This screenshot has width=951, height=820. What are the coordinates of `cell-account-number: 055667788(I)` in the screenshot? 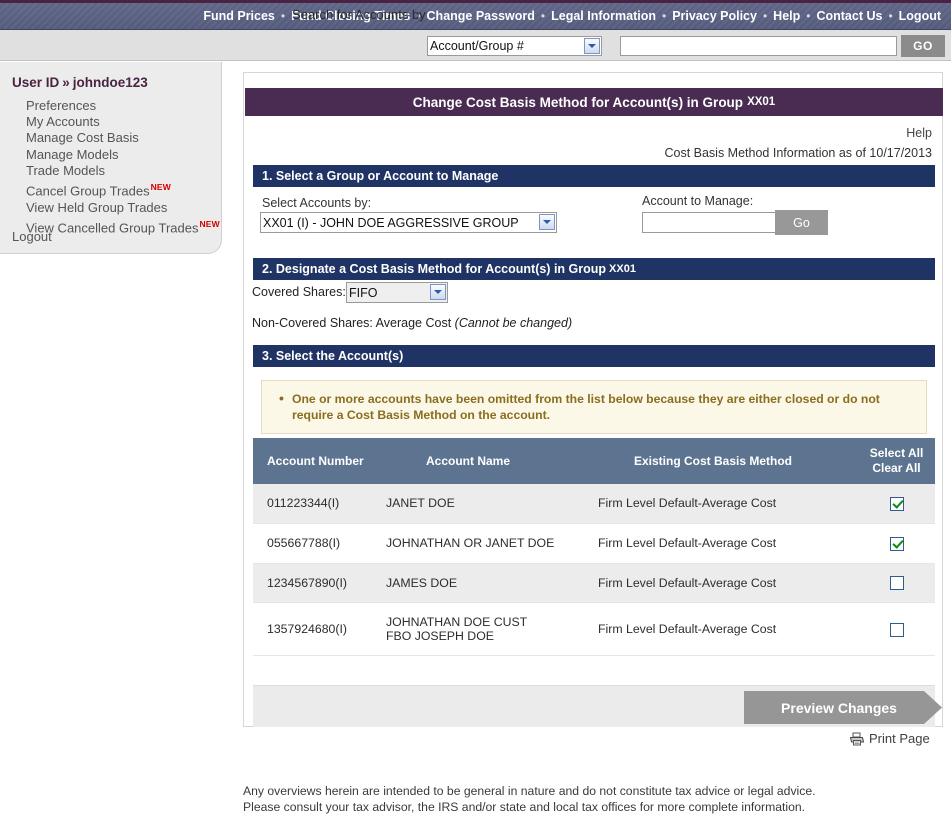 It's located at (310, 543).